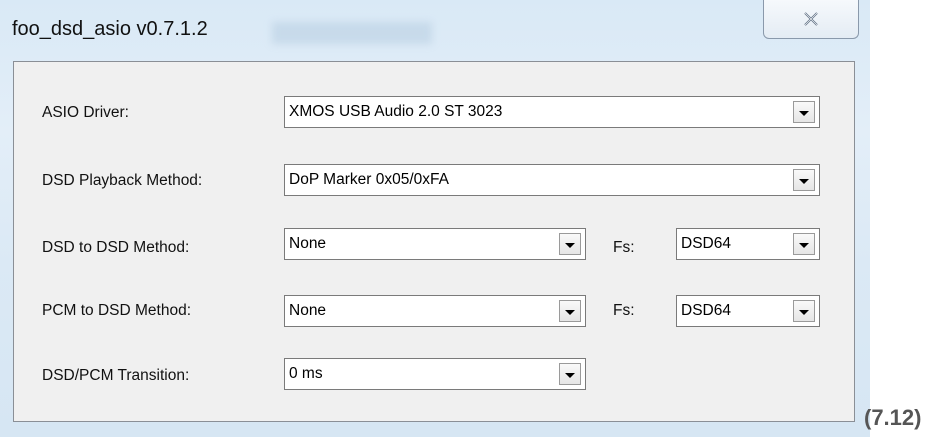 The width and height of the screenshot is (948, 437). I want to click on dsd-playback-method-dropdown-button, so click(804, 180).